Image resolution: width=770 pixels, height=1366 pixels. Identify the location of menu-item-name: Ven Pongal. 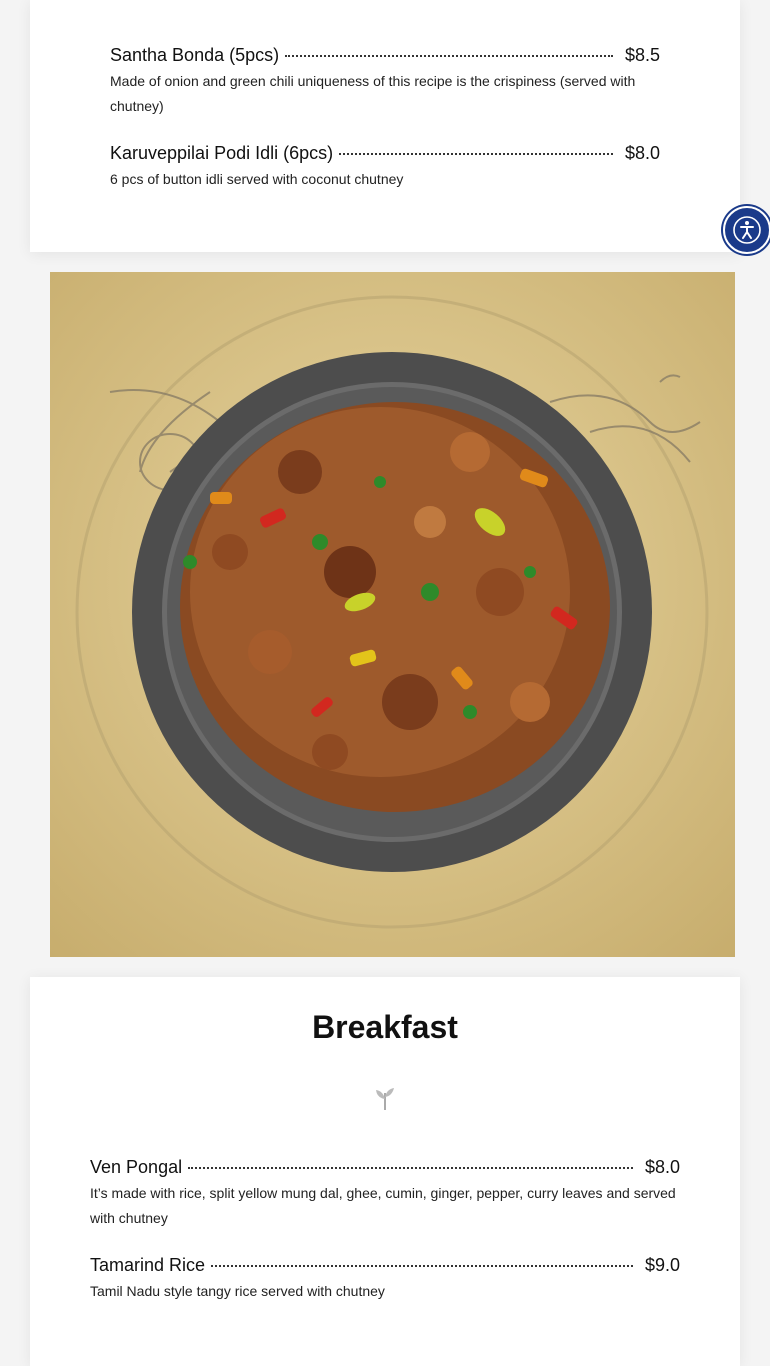
(136, 1167).